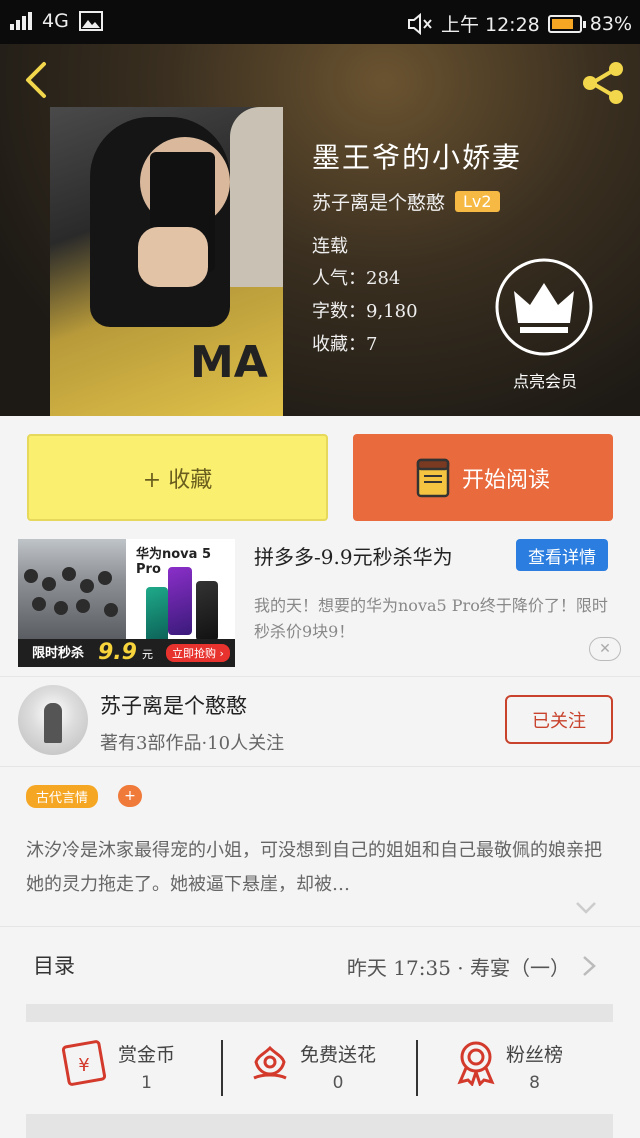 The width and height of the screenshot is (640, 1138). Describe the element at coordinates (198, 653) in the screenshot. I see `ad-image-buy: 立即抢购 ›` at that location.